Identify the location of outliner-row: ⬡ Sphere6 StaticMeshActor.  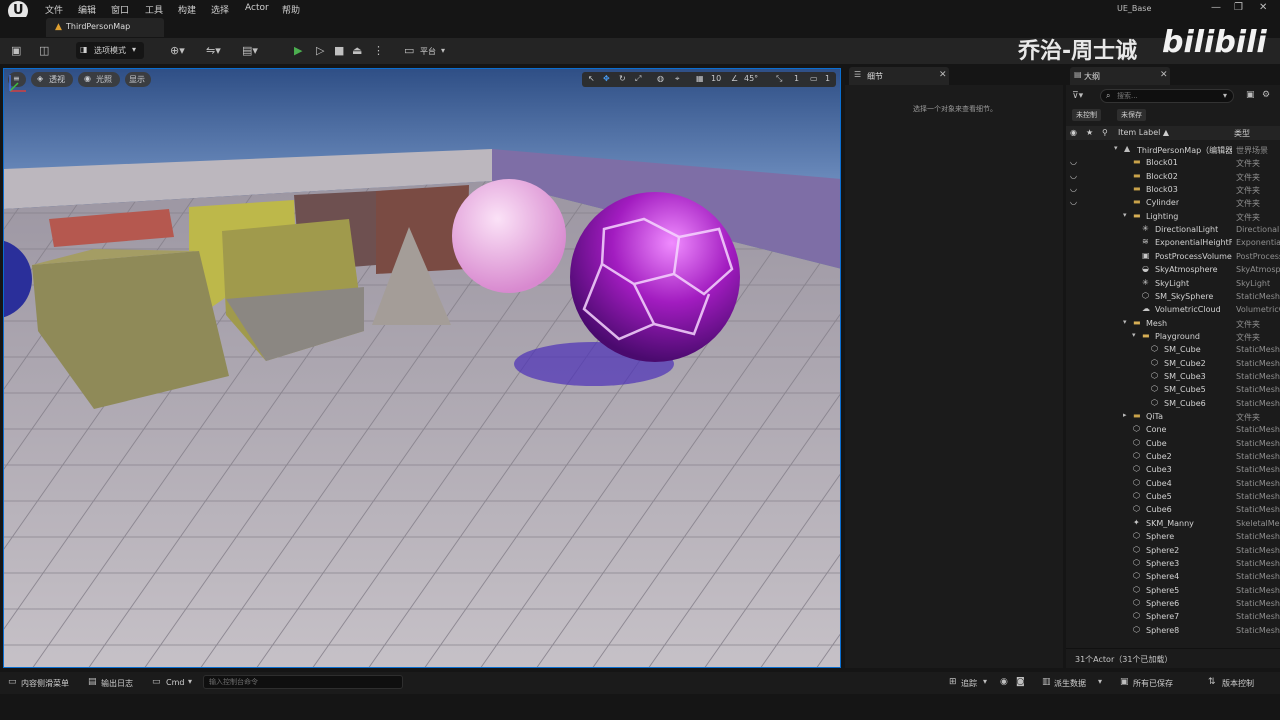
(1173, 603).